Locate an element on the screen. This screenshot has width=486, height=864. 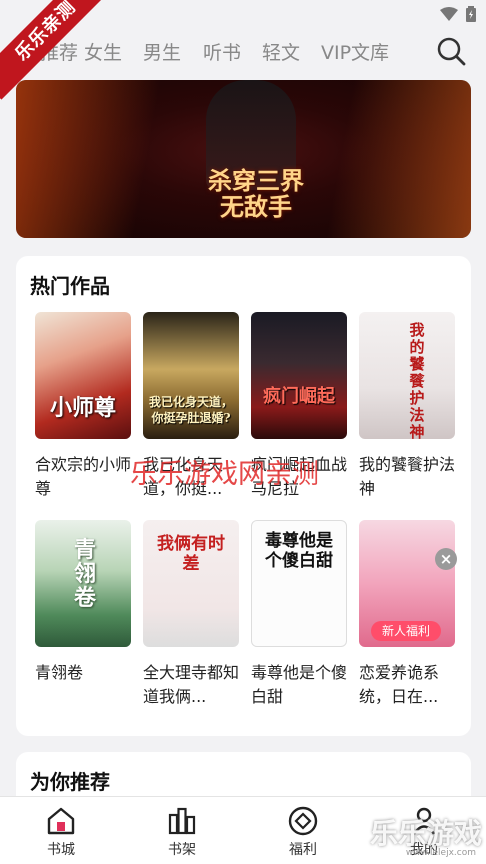
tab-male: 男生 is located at coordinates (162, 51).